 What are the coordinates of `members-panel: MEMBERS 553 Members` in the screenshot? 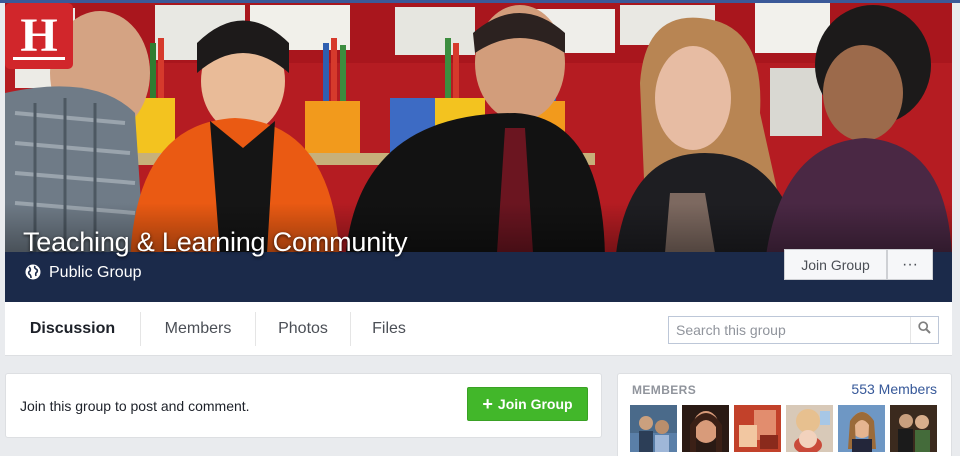 It's located at (784, 414).